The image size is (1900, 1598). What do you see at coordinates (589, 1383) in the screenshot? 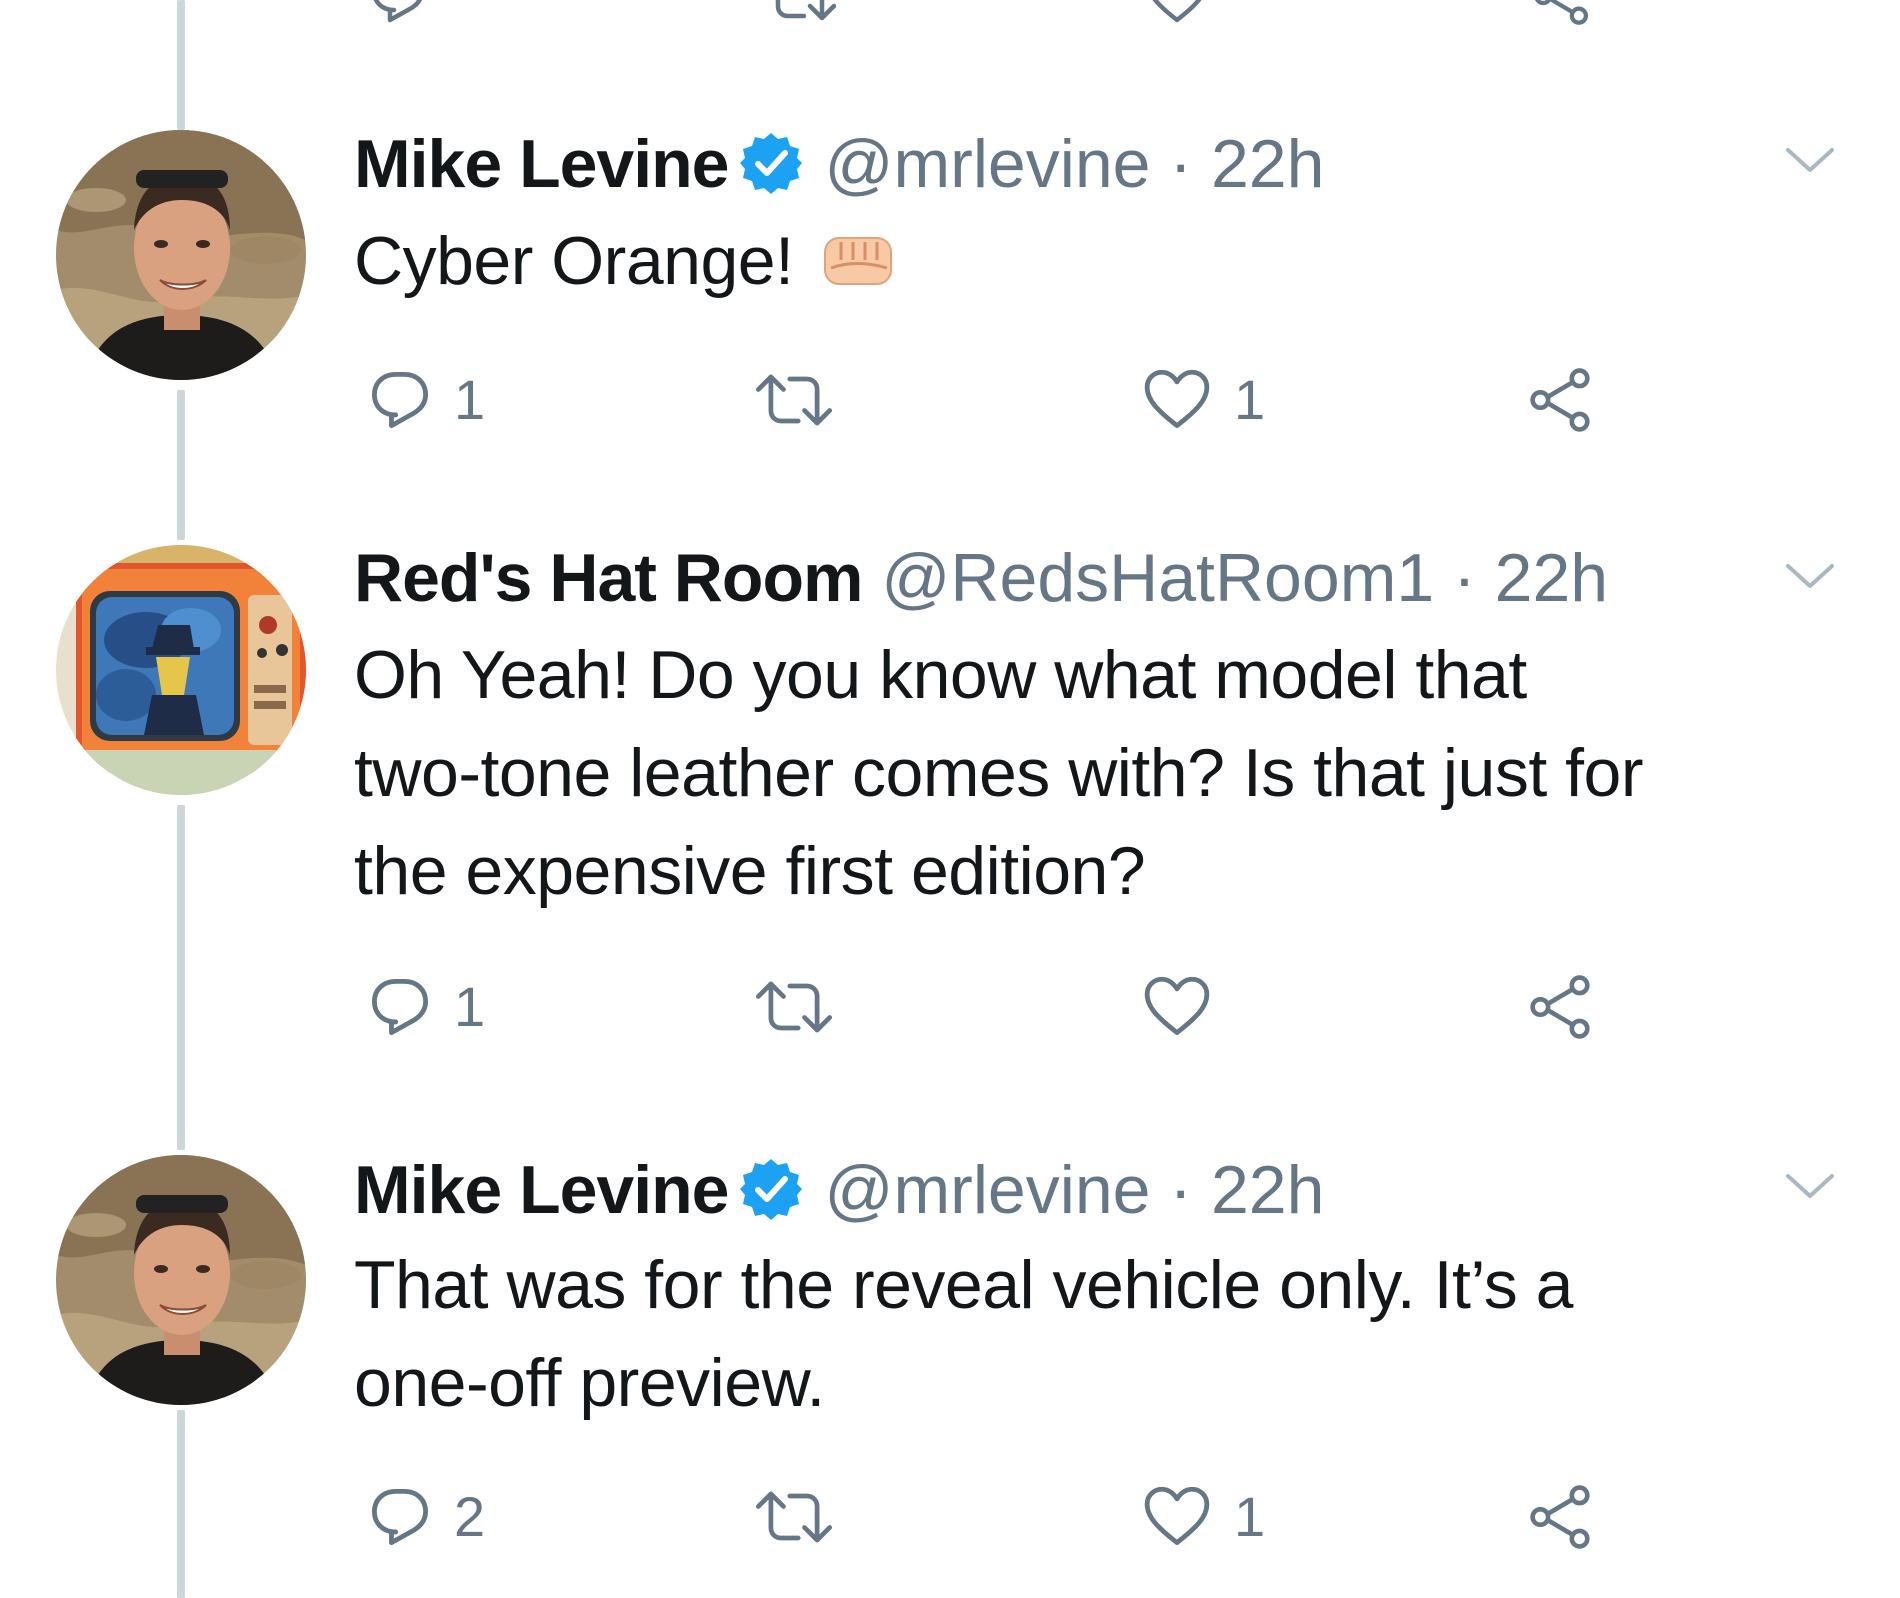
I see `tweet-text-line: one-off preview.` at bounding box center [589, 1383].